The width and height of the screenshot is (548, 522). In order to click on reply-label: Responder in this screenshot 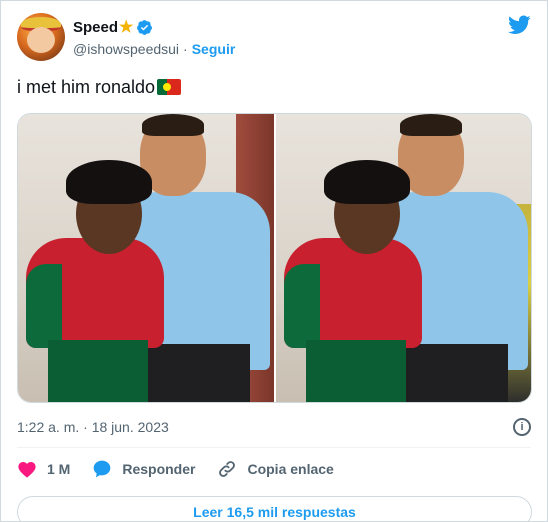, I will do `click(159, 469)`.